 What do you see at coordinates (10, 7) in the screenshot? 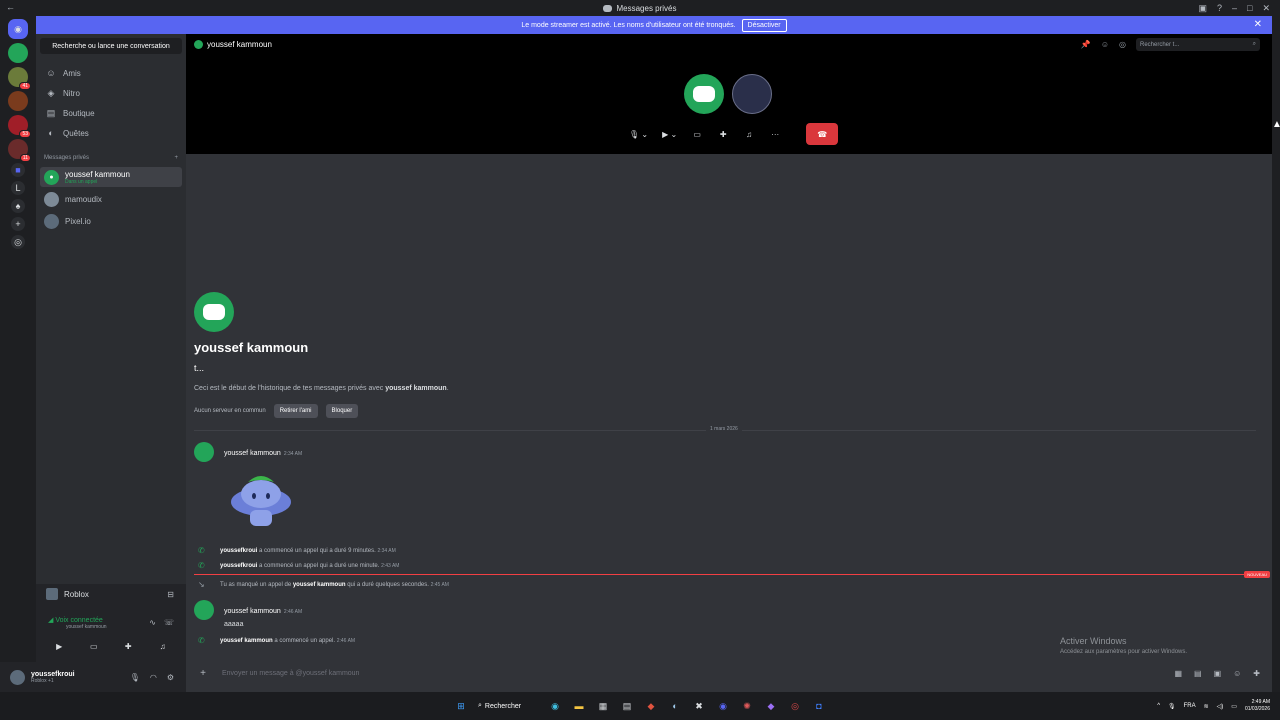
I see `back-arrow-icon: ←` at bounding box center [10, 7].